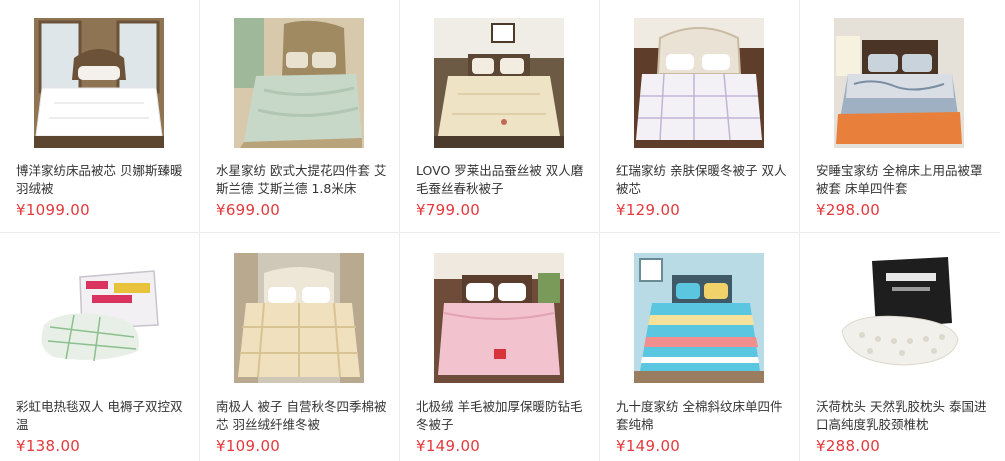  Describe the element at coordinates (499, 318) in the screenshot. I see `product-image-pink-wool-quilt` at that location.